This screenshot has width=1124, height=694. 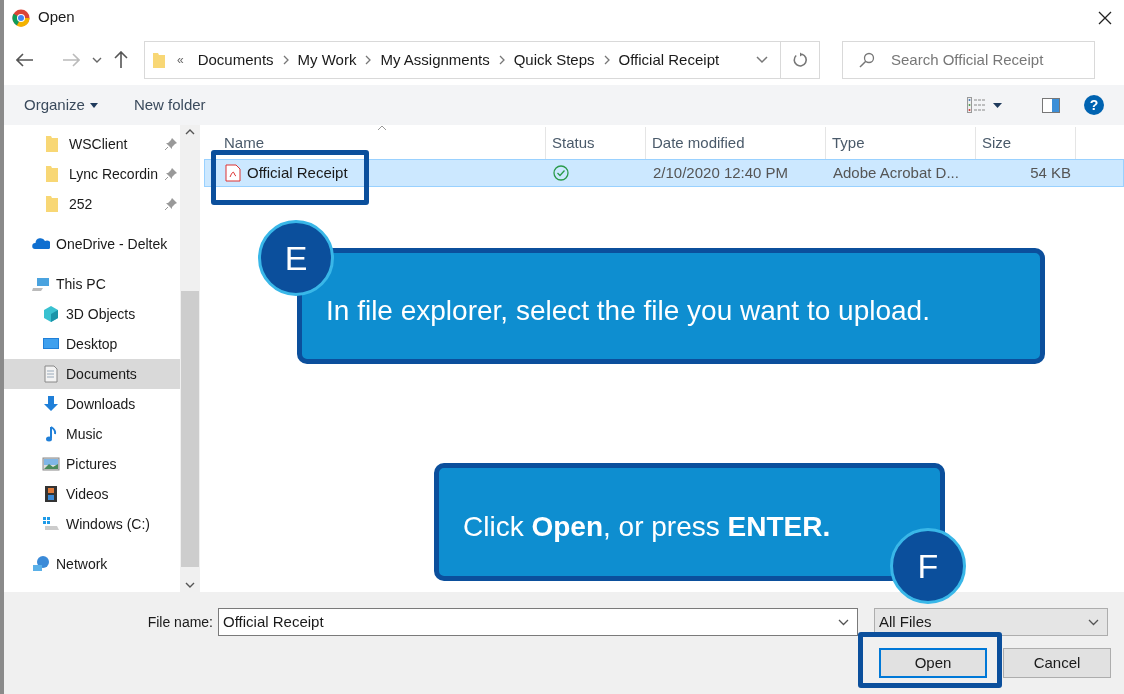 What do you see at coordinates (1050, 172) in the screenshot?
I see `size-cell-text: 54 KB` at bounding box center [1050, 172].